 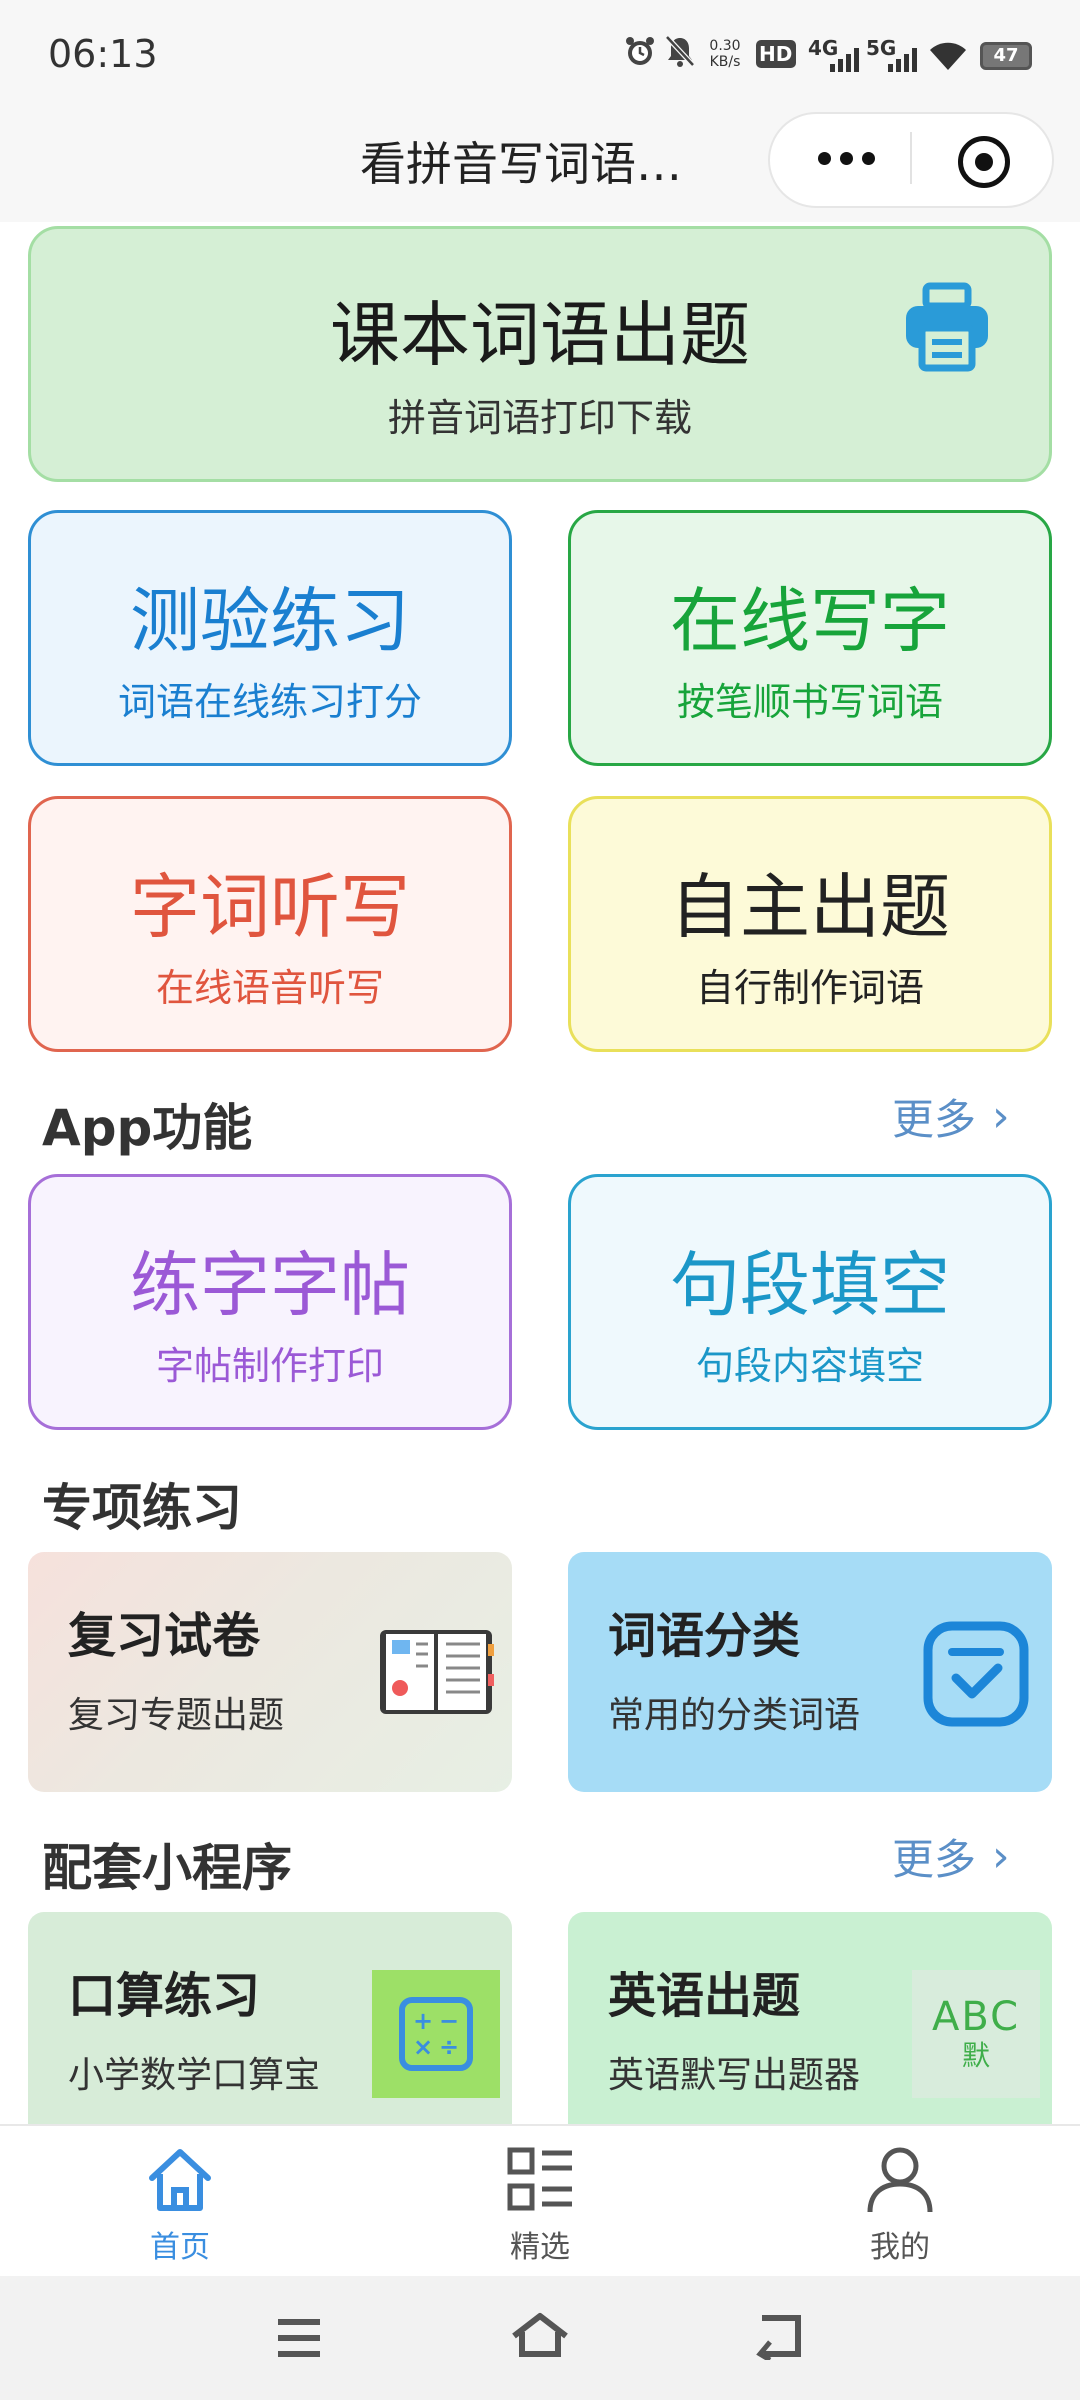 I want to click on signal-5g-icon, so click(x=903, y=62).